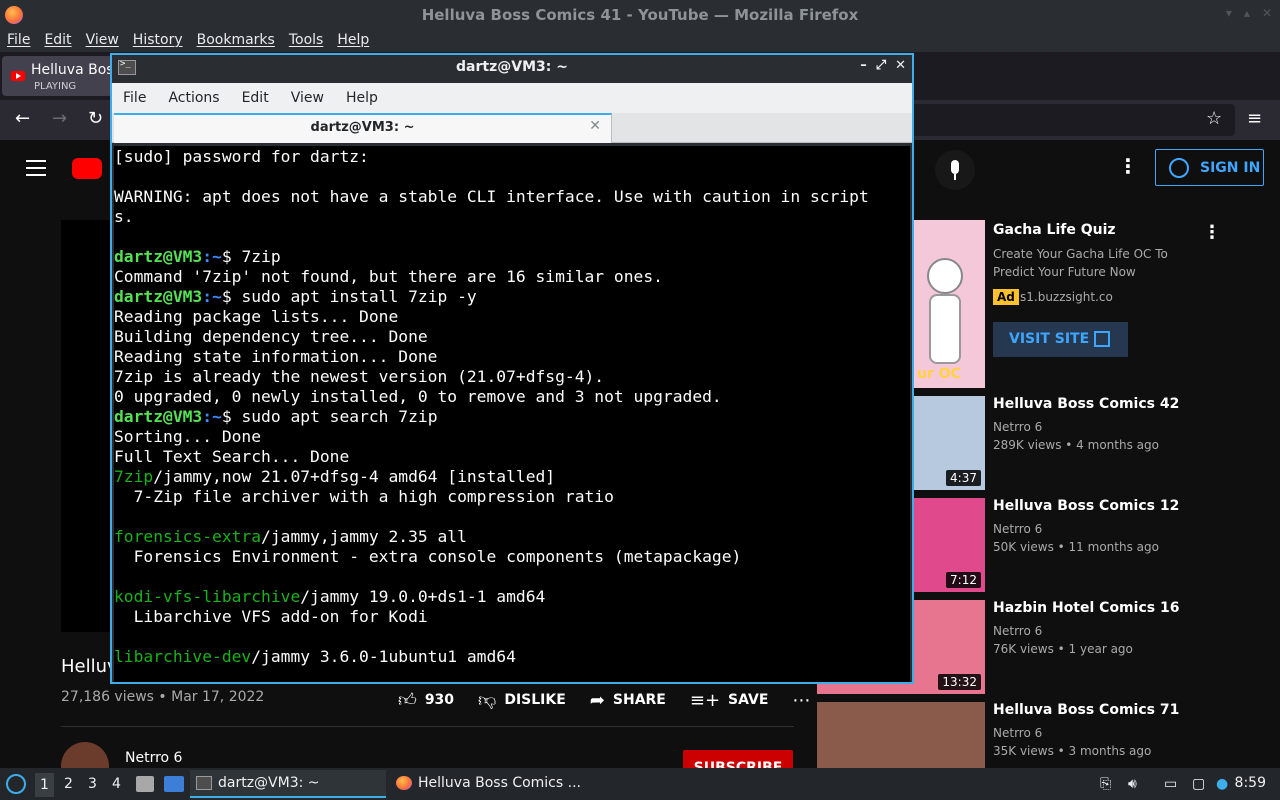 The height and width of the screenshot is (800, 1280). I want to click on menu-tools: Tools, so click(306, 41).